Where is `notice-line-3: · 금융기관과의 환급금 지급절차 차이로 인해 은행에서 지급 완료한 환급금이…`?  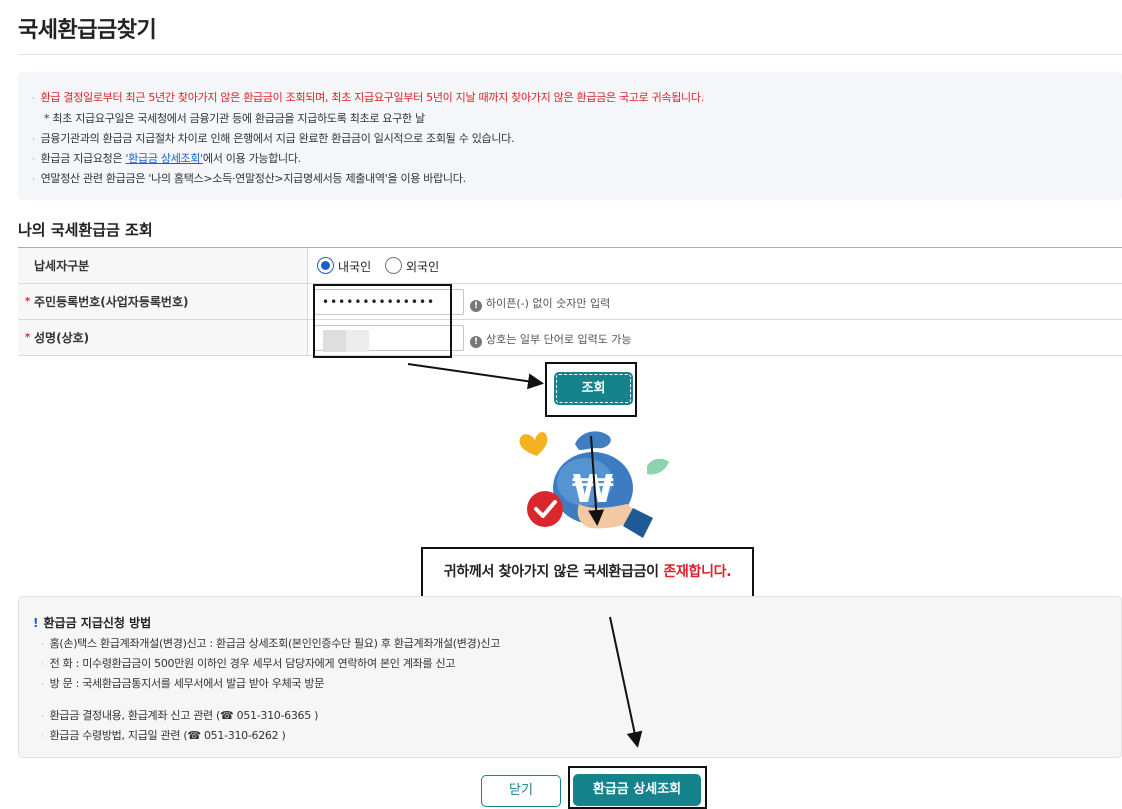 notice-line-3: · 금융기관과의 환급금 지급절차 차이로 인해 은행에서 지급 완료한 환급금이… is located at coordinates (273, 138).